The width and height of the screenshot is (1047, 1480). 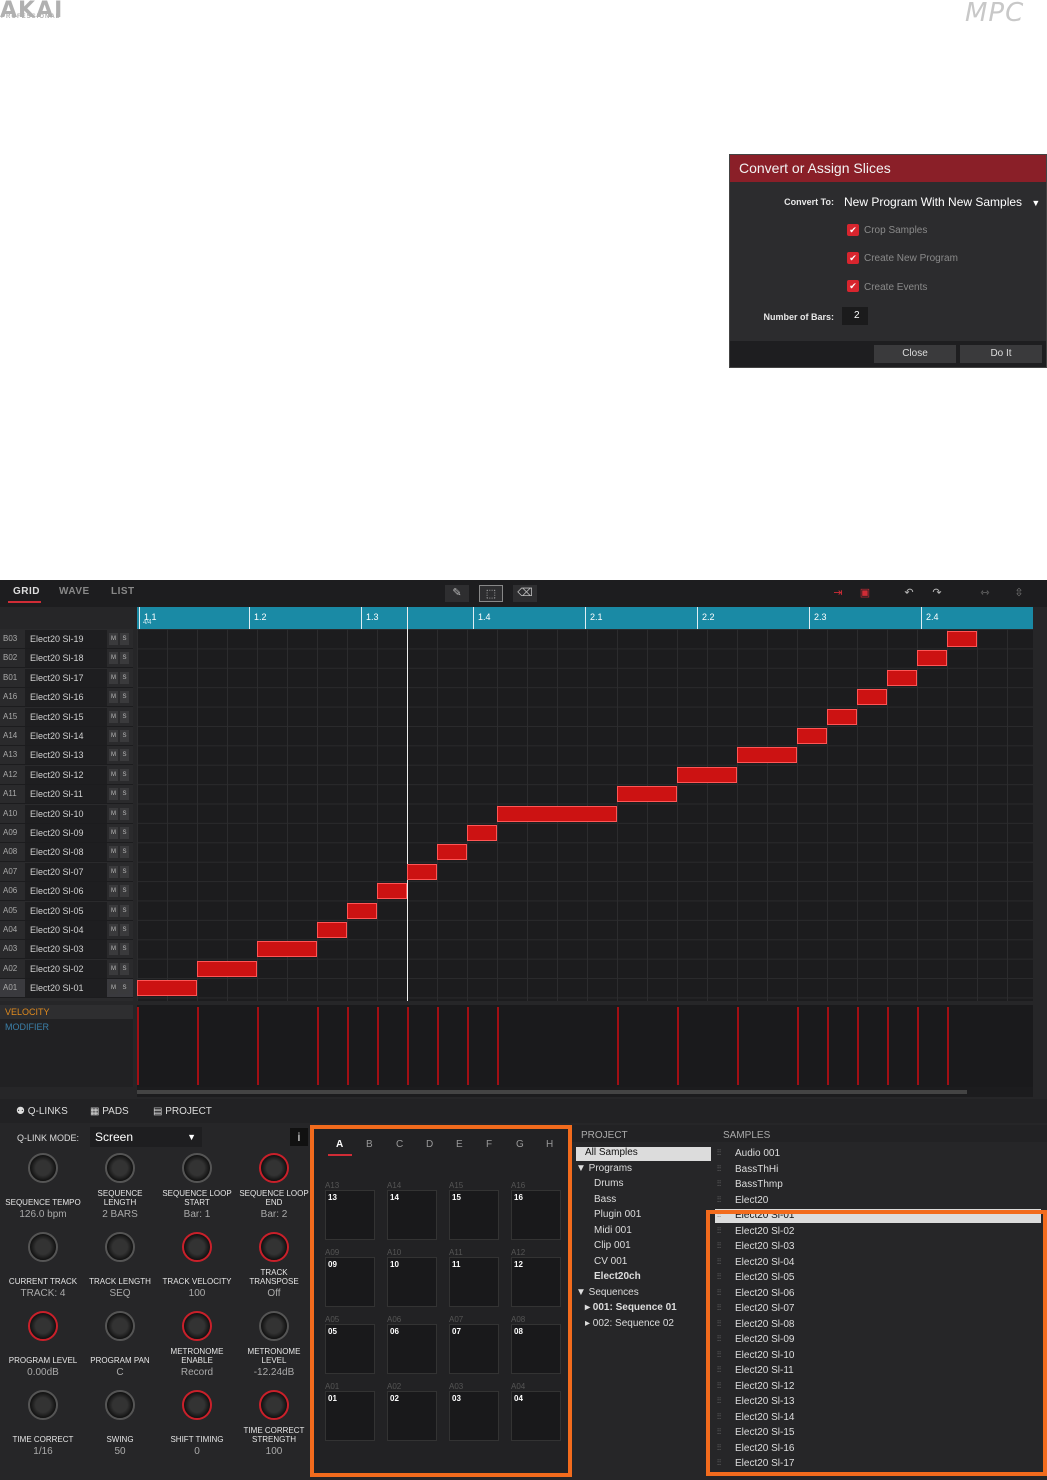 I want to click on track-name: Elect20 Sl-06, so click(x=66, y=891).